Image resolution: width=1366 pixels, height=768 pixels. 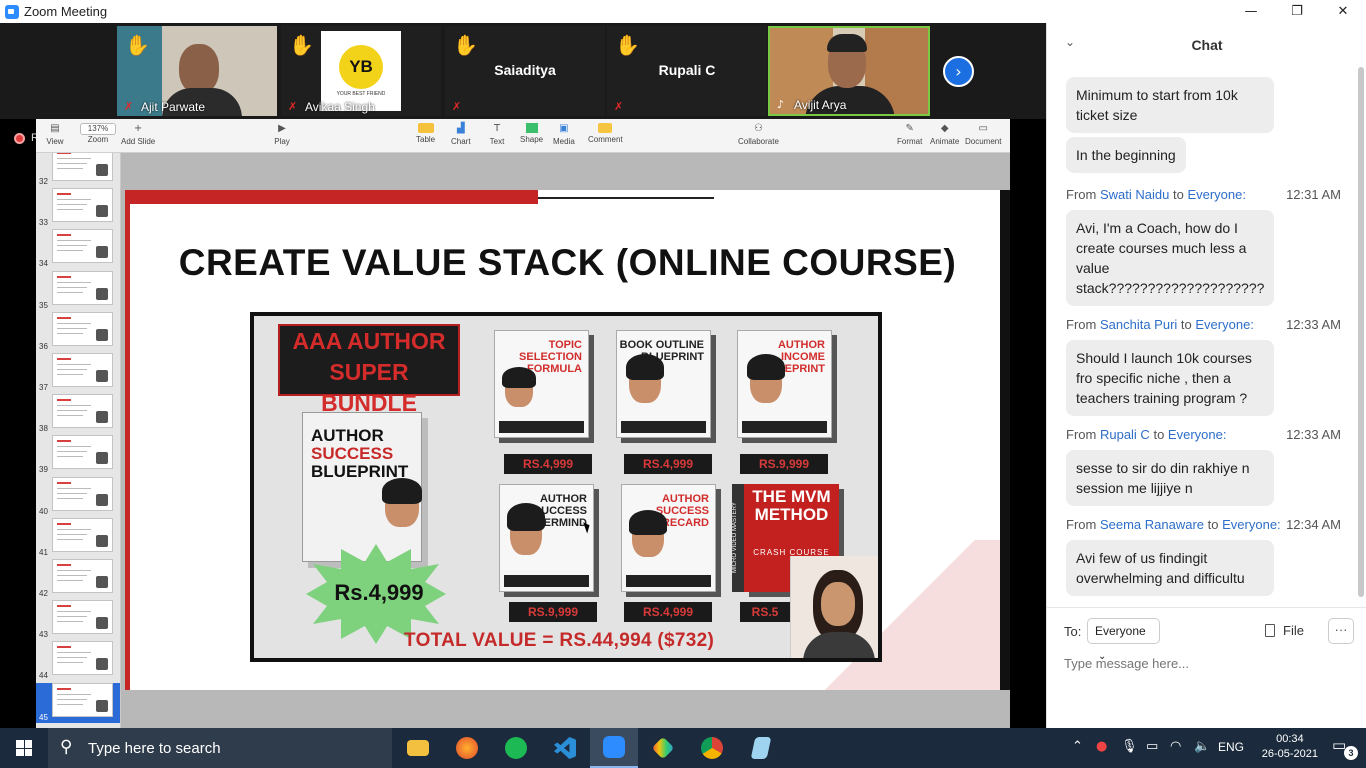 What do you see at coordinates (43, 635) in the screenshot?
I see `slide-number: 43` at bounding box center [43, 635].